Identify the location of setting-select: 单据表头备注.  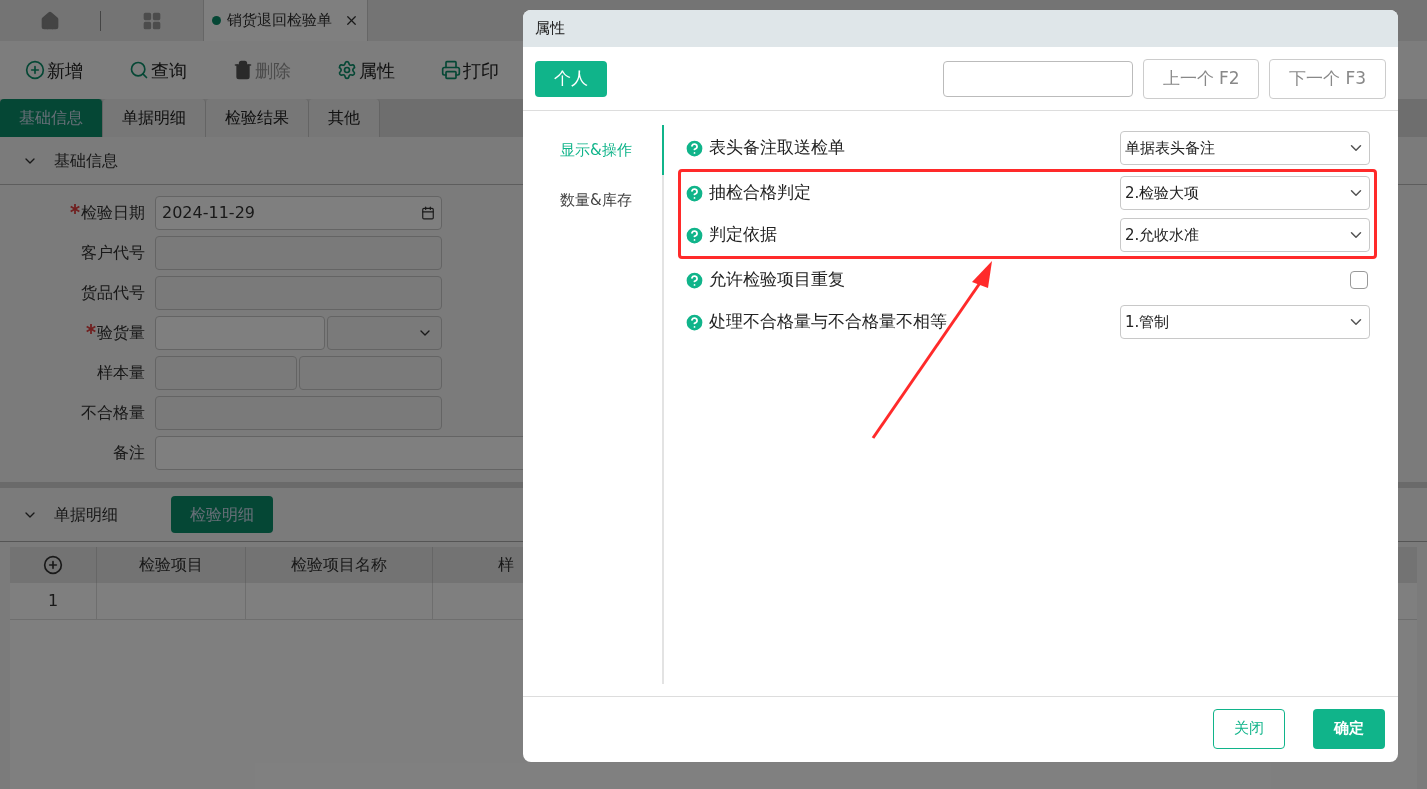
(1245, 148).